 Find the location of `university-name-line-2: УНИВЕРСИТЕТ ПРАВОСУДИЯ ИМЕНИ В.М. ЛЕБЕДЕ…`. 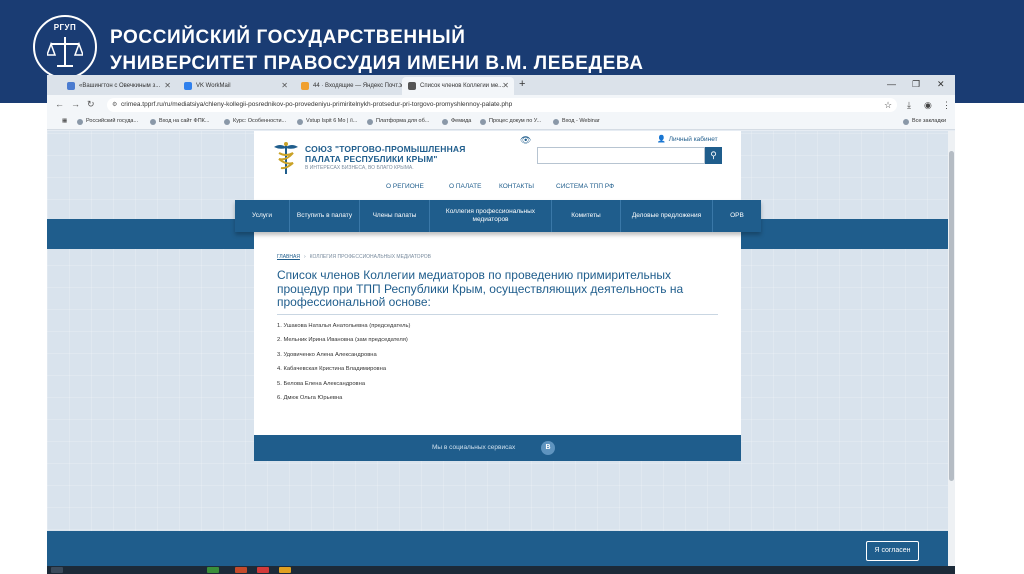

university-name-line-2: УНИВЕРСИТЕТ ПРАВОСУДИЯ ИМЕНИ В.М. ЛЕБЕДЕ… is located at coordinates (377, 63).